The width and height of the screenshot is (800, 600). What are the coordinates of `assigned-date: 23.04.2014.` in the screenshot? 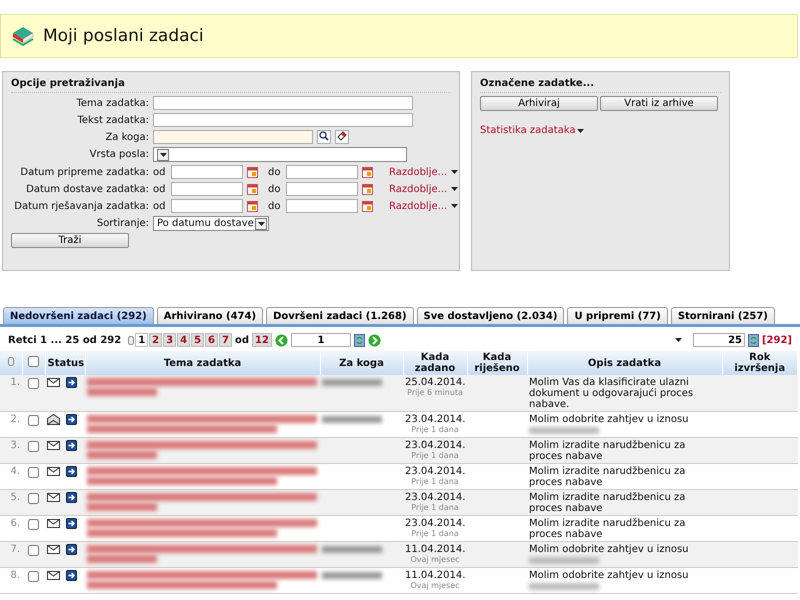 It's located at (435, 445).